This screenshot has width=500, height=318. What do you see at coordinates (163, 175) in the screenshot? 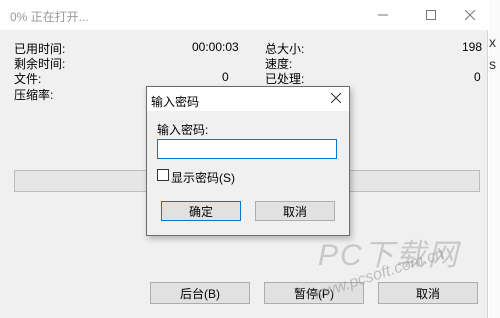
I see `show-password-checkbox` at bounding box center [163, 175].